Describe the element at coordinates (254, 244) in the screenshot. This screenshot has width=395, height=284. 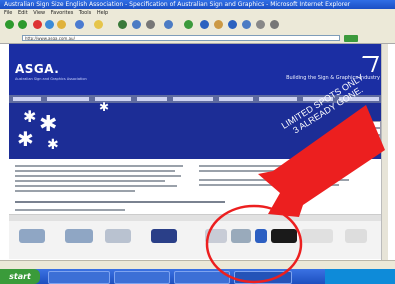
I see `highlight-circle` at that location.